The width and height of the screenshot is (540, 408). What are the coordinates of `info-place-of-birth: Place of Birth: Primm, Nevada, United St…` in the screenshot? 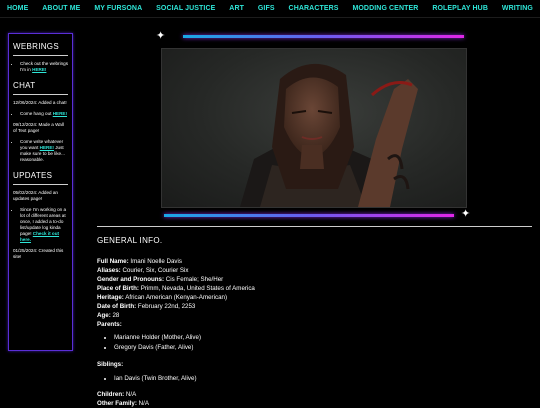 It's located at (176, 288).